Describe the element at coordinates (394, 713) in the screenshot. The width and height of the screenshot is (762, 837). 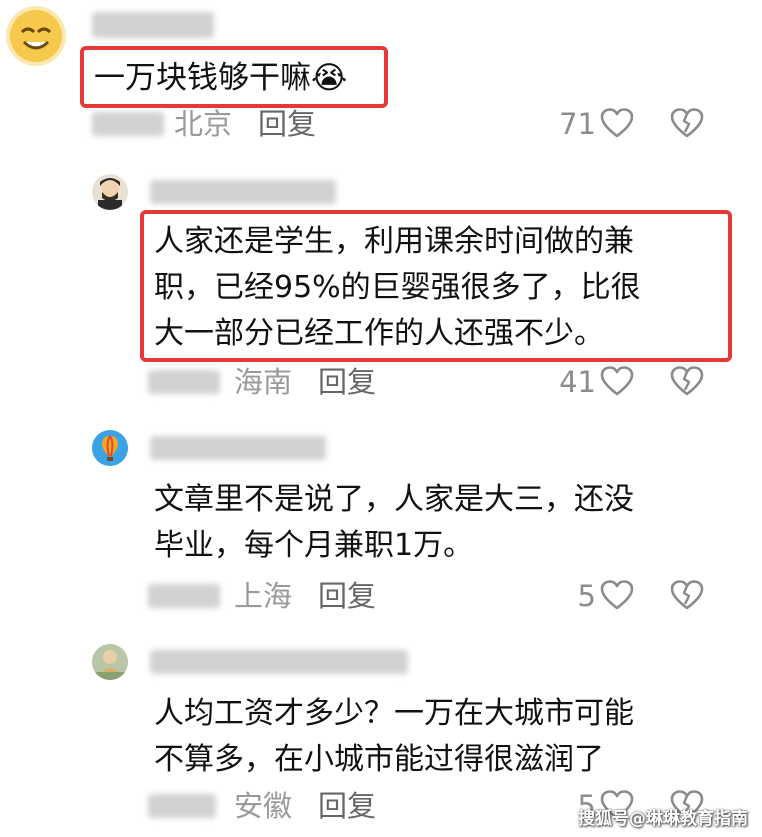
I see `comment-line: 人均工资才多少？一万在大城市可能` at that location.